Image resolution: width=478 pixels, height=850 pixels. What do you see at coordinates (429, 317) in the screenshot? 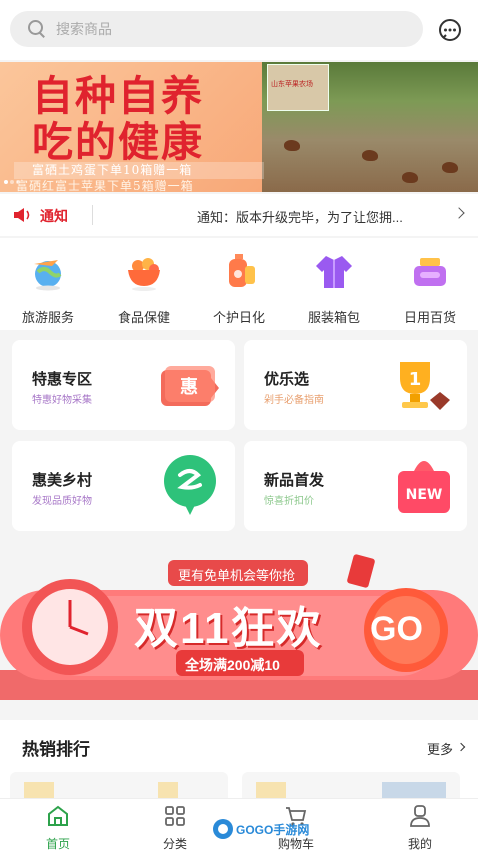
I see `category-label: 日用百货` at bounding box center [429, 317].